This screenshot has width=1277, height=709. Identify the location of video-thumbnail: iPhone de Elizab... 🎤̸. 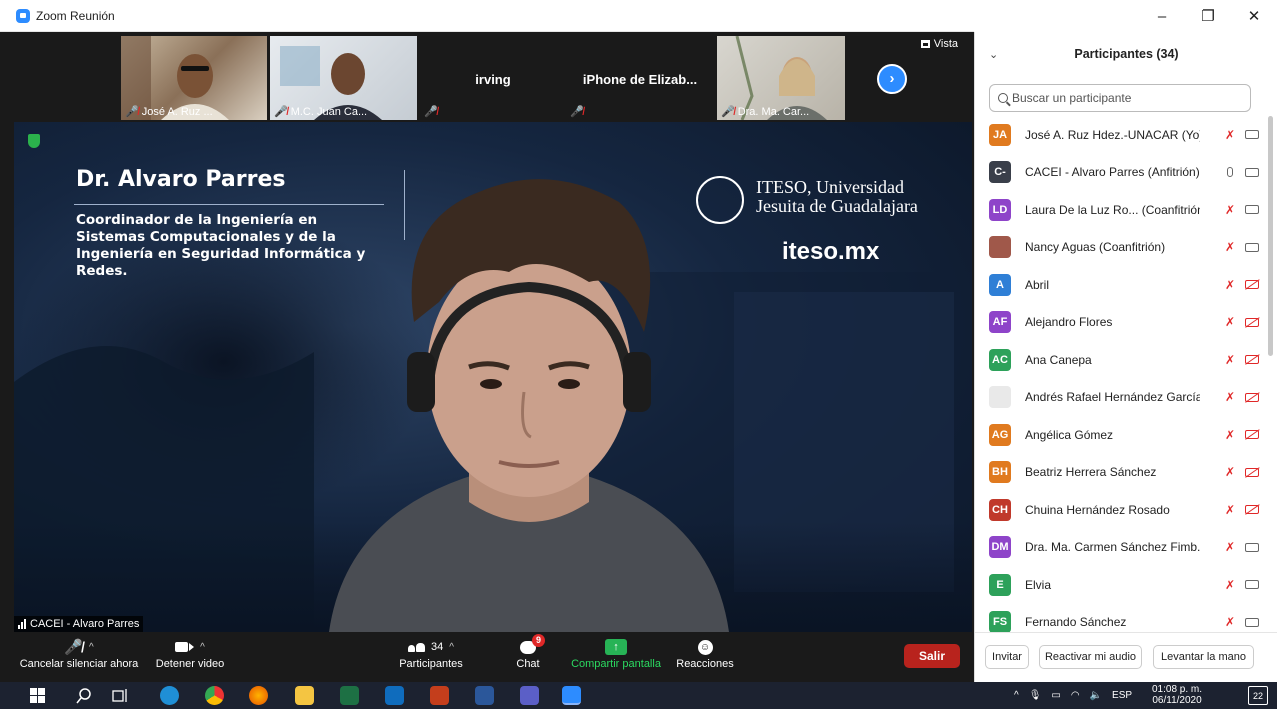
(640, 78).